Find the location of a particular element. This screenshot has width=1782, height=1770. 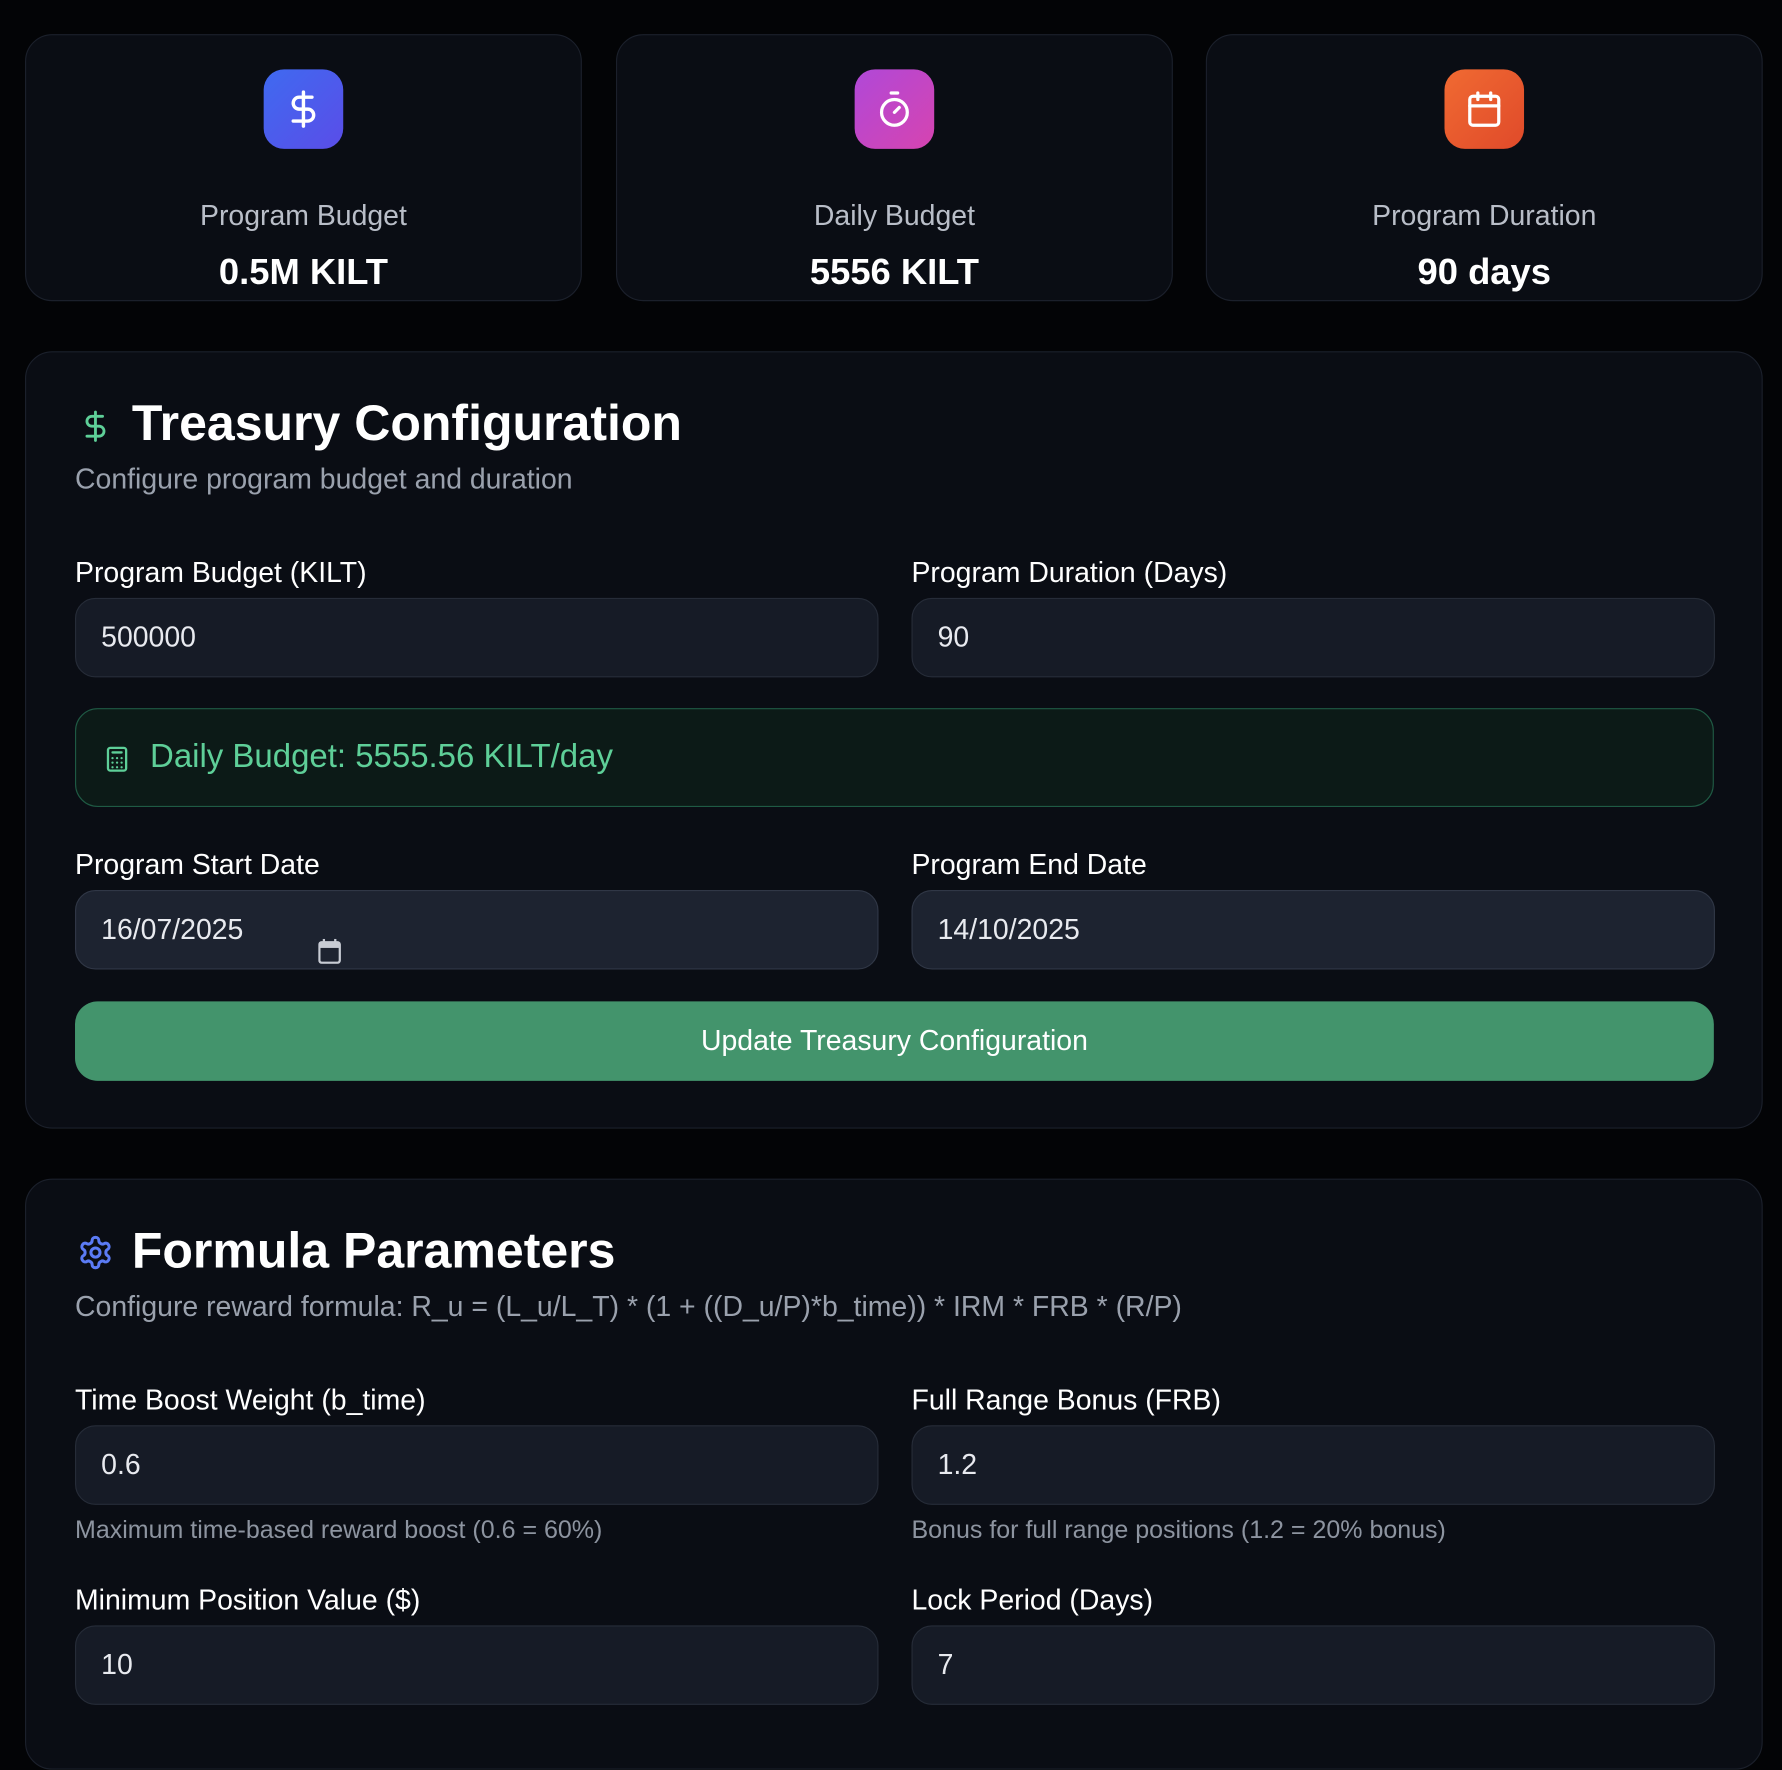

section-subtitle: Configure program budget and duration is located at coordinates (324, 479).